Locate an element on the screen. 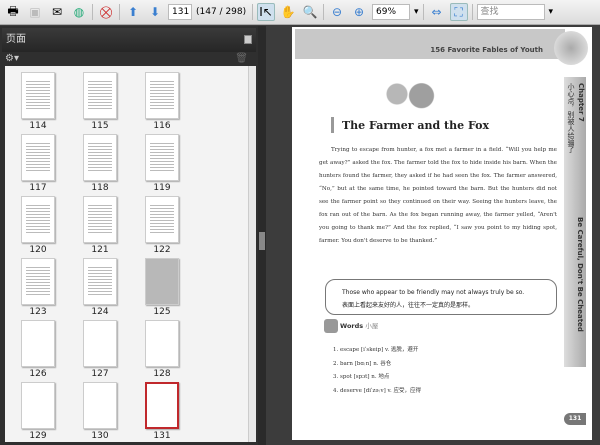 This screenshot has width=600, height=445. page-number-input: 131 is located at coordinates (180, 12).